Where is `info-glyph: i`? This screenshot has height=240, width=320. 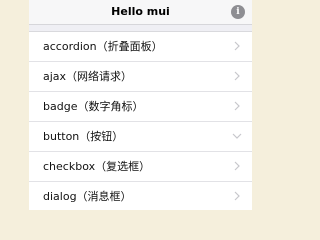
info-glyph: i is located at coordinates (238, 12).